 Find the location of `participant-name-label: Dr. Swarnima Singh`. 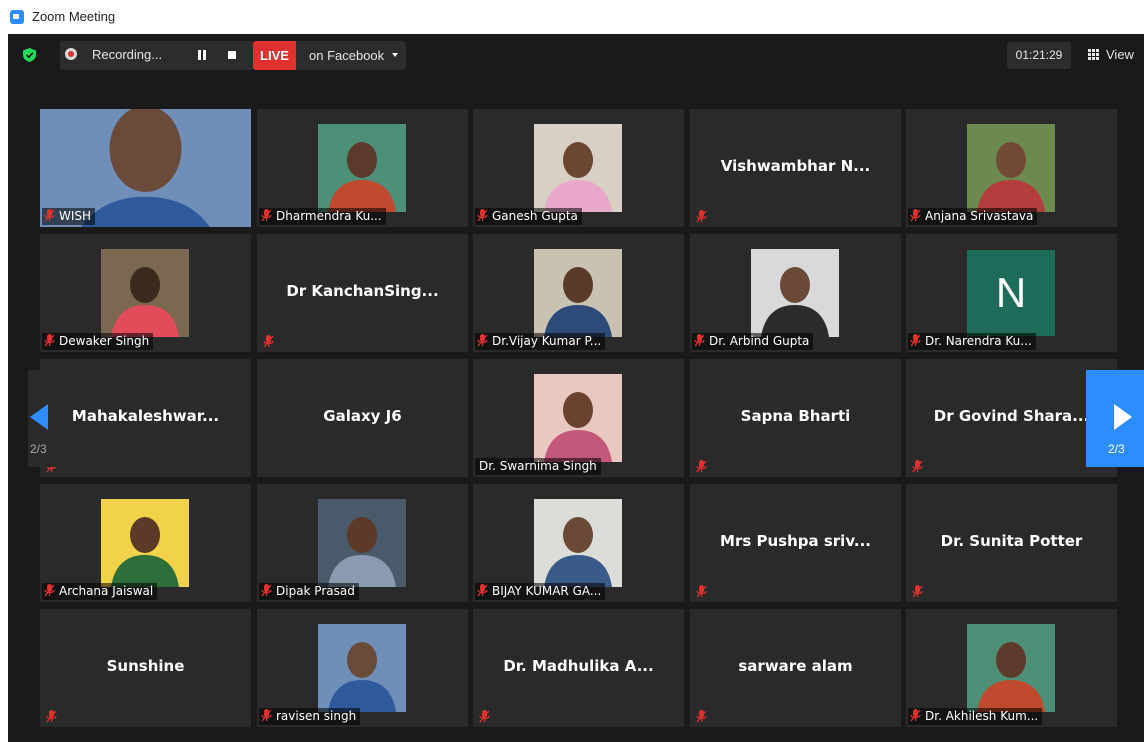

participant-name-label: Dr. Swarnima Singh is located at coordinates (538, 466).